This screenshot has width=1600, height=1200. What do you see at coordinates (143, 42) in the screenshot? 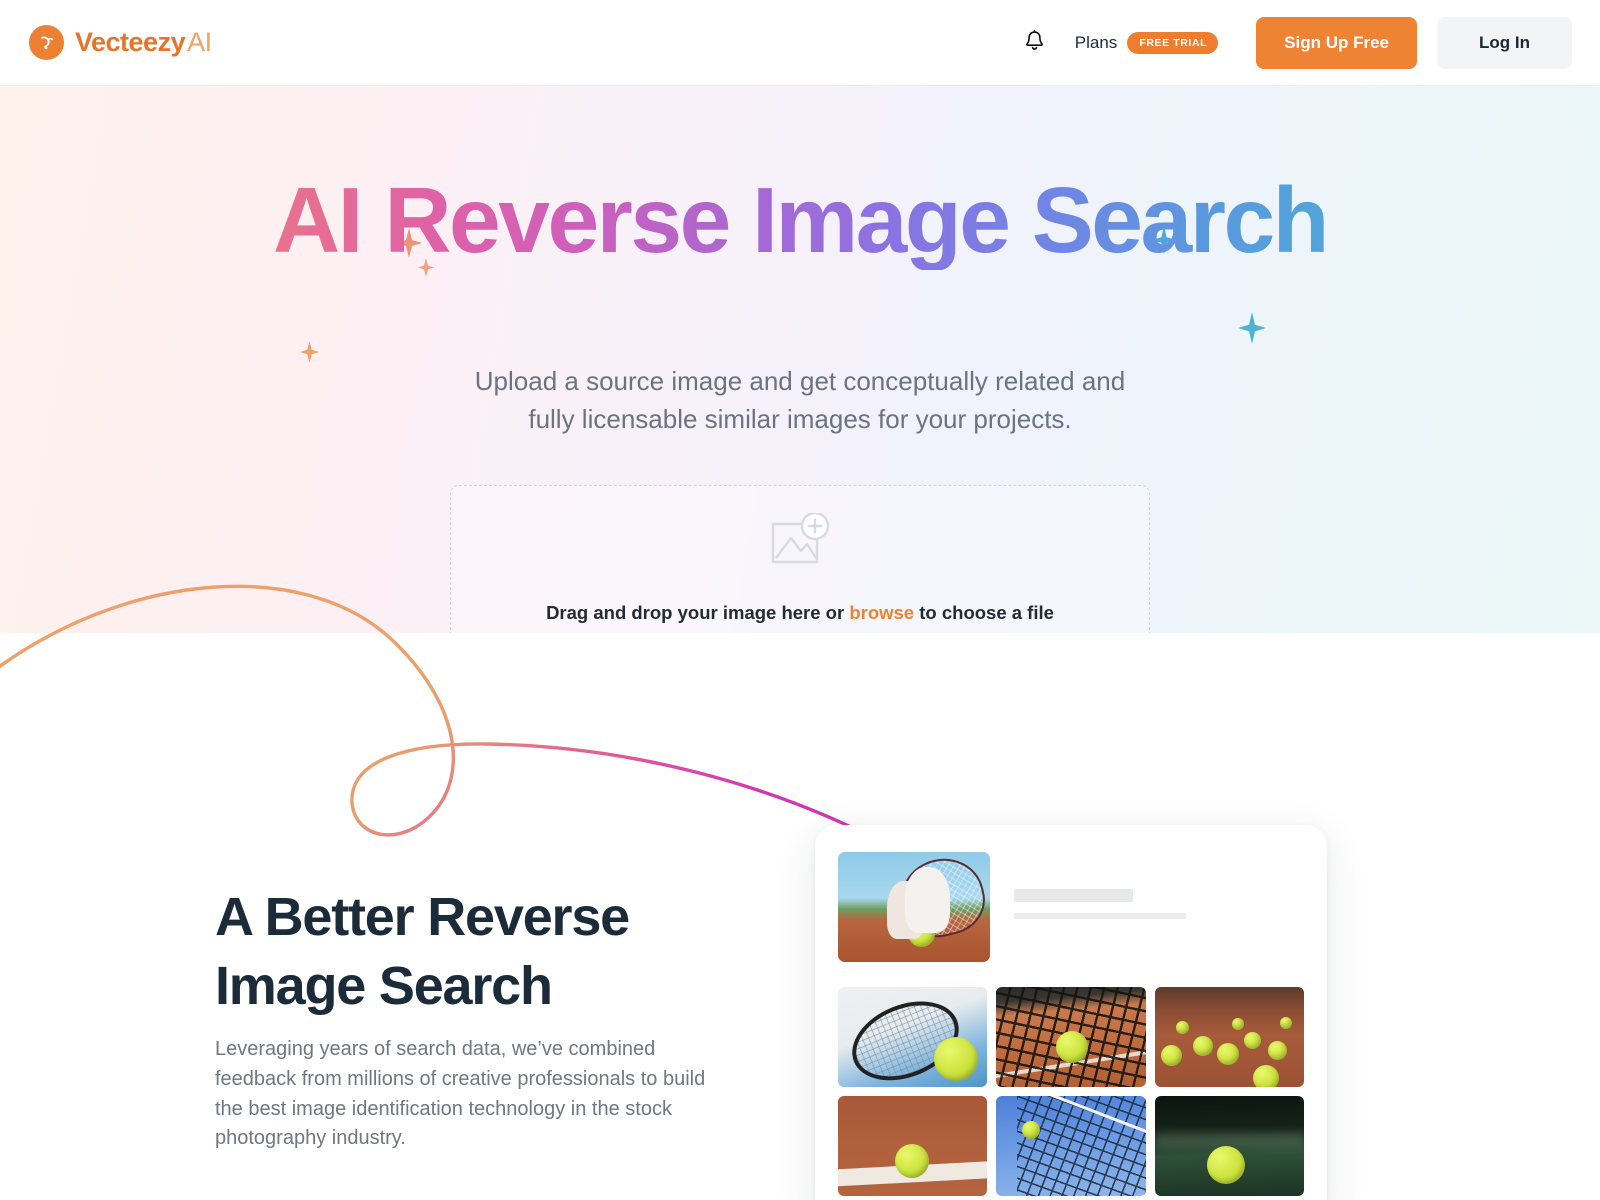
I see `brand-name: VecteezyAI` at bounding box center [143, 42].